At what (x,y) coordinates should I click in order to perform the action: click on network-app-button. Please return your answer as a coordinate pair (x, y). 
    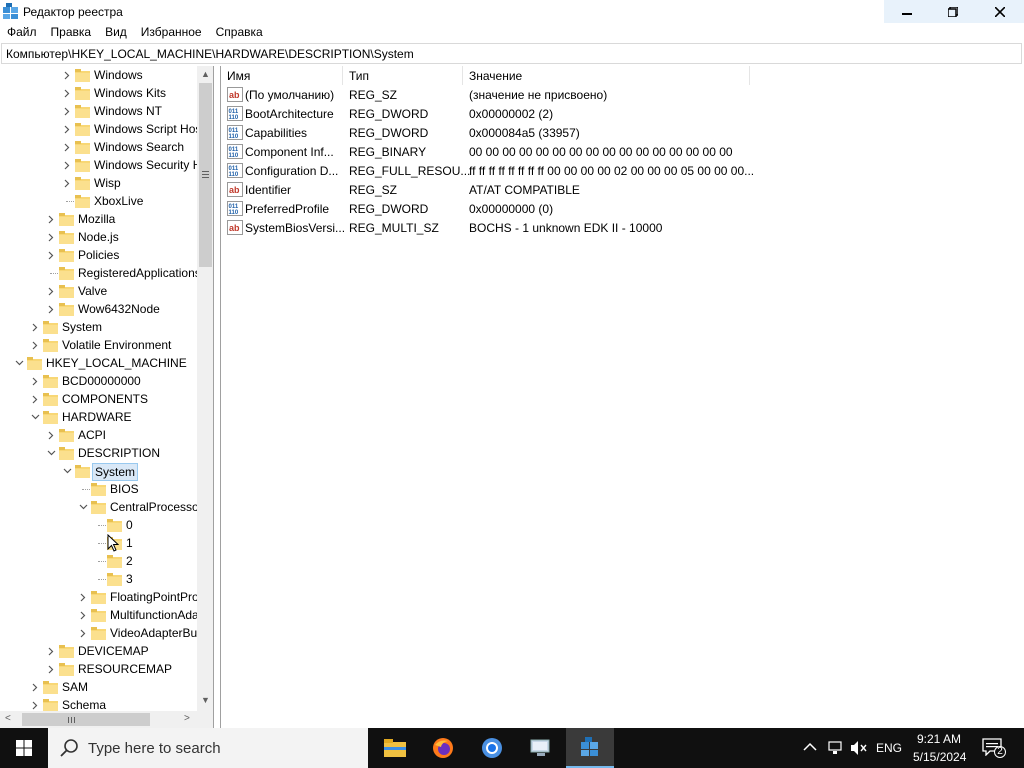
    Looking at the image, I should click on (541, 748).